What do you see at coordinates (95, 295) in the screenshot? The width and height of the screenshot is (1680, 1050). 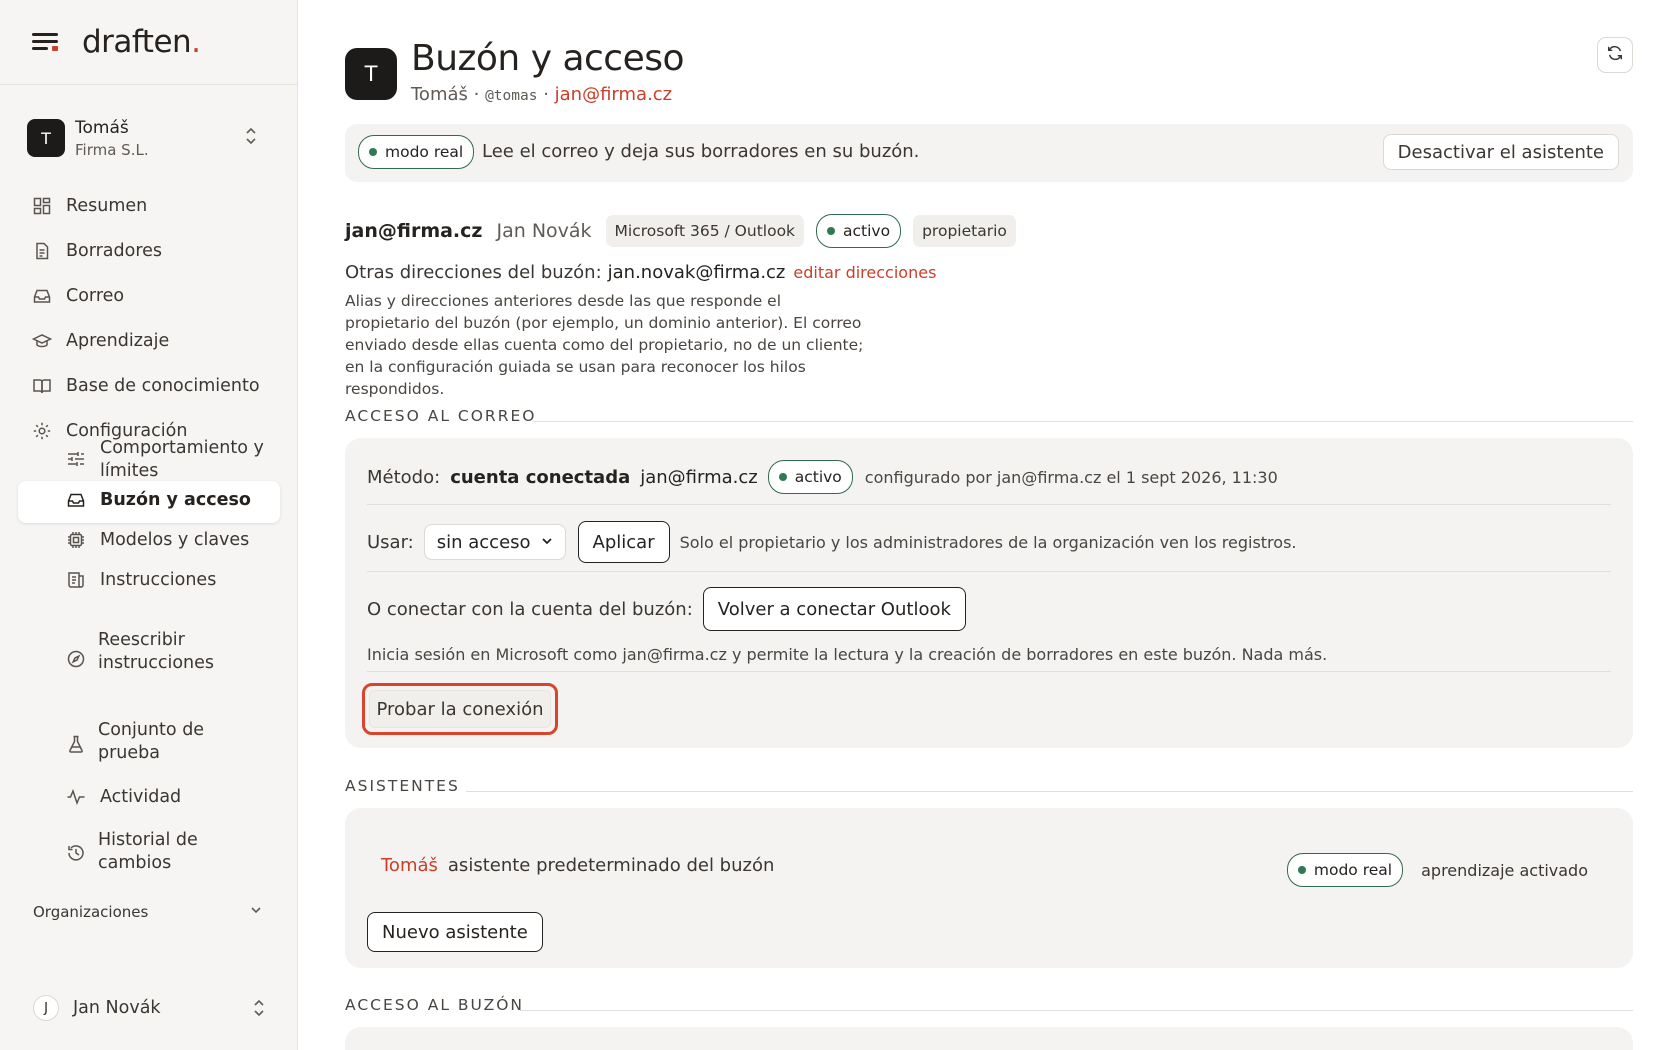 I see `nav-label: Correo` at bounding box center [95, 295].